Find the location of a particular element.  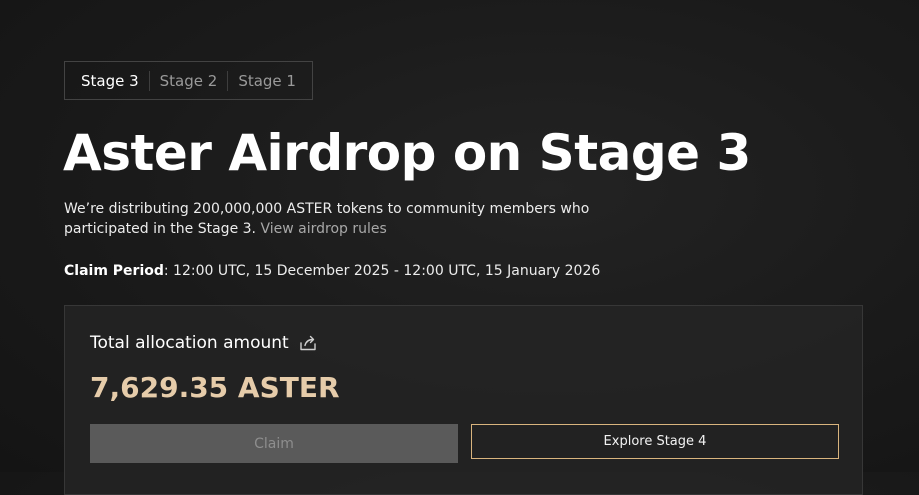

tab-stage-2: Stage 2 is located at coordinates (189, 81).